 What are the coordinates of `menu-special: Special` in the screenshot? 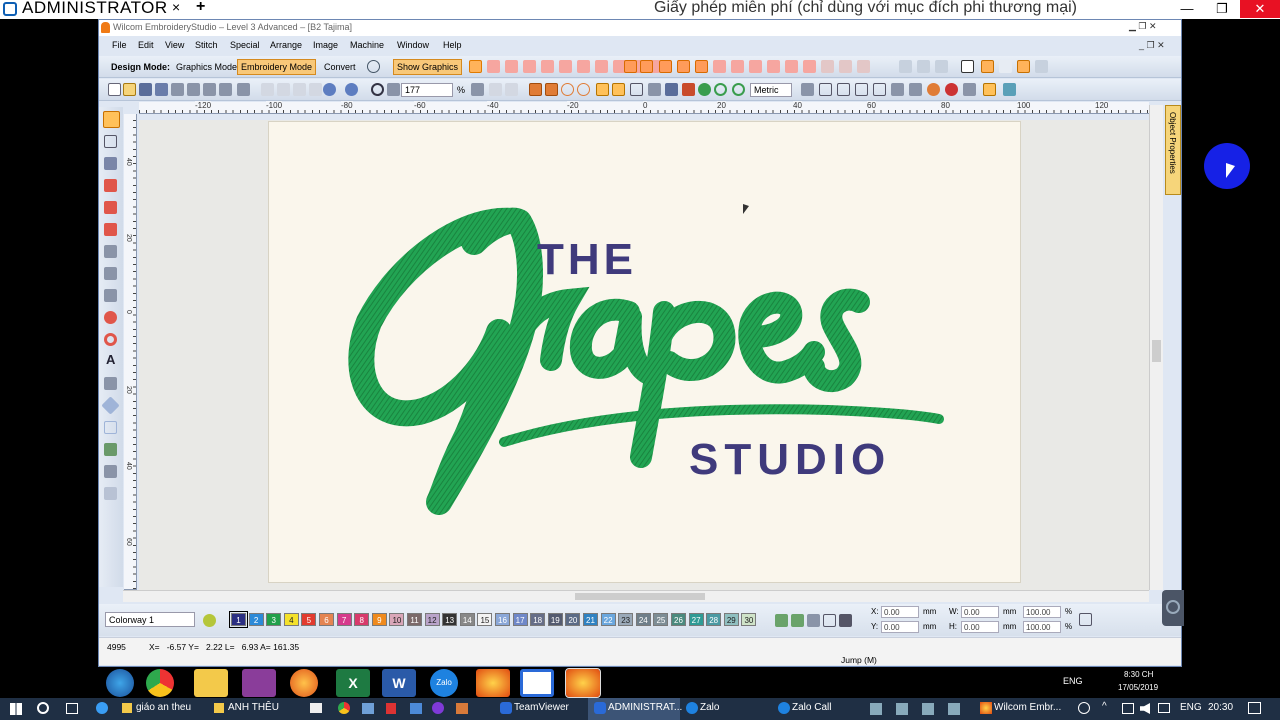 It's located at (245, 45).